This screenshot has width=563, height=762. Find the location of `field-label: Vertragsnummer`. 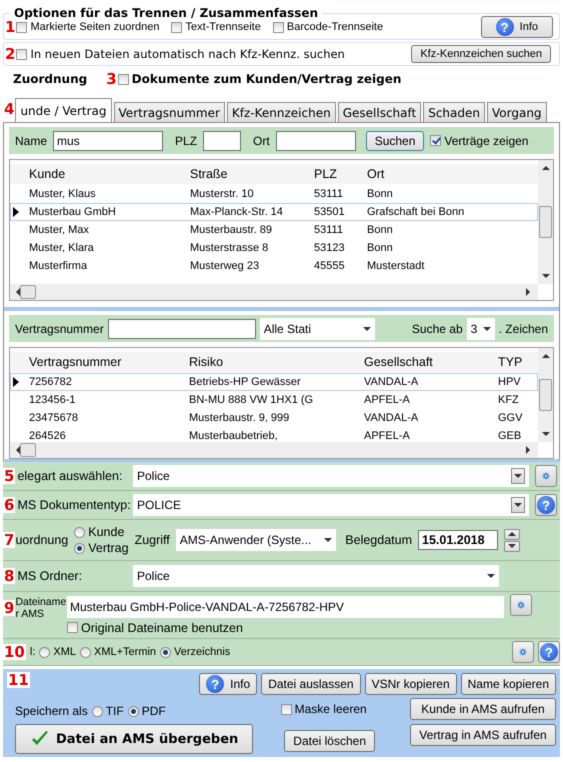

field-label: Vertragsnummer is located at coordinates (59, 329).